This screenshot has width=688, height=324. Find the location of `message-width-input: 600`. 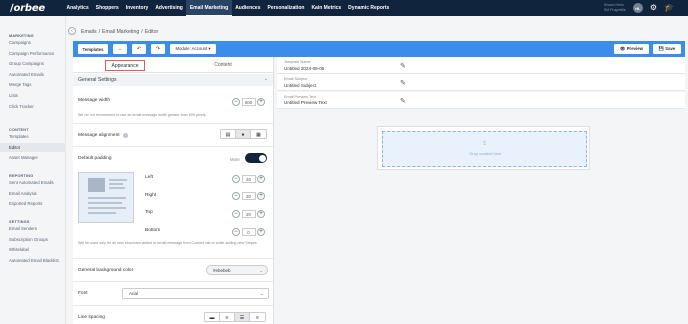

message-width-input: 600 is located at coordinates (248, 101).